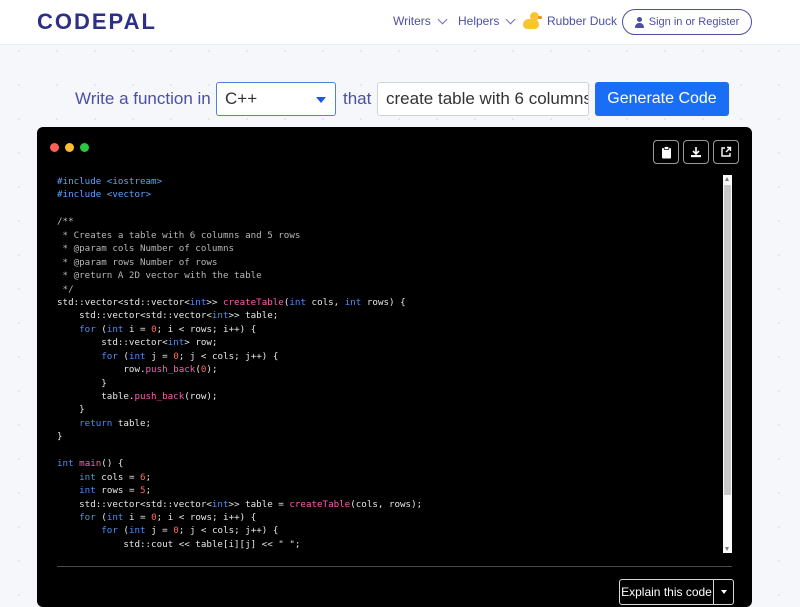 The height and width of the screenshot is (607, 800). I want to click on scroll-up-arrow-icon, so click(727, 179).